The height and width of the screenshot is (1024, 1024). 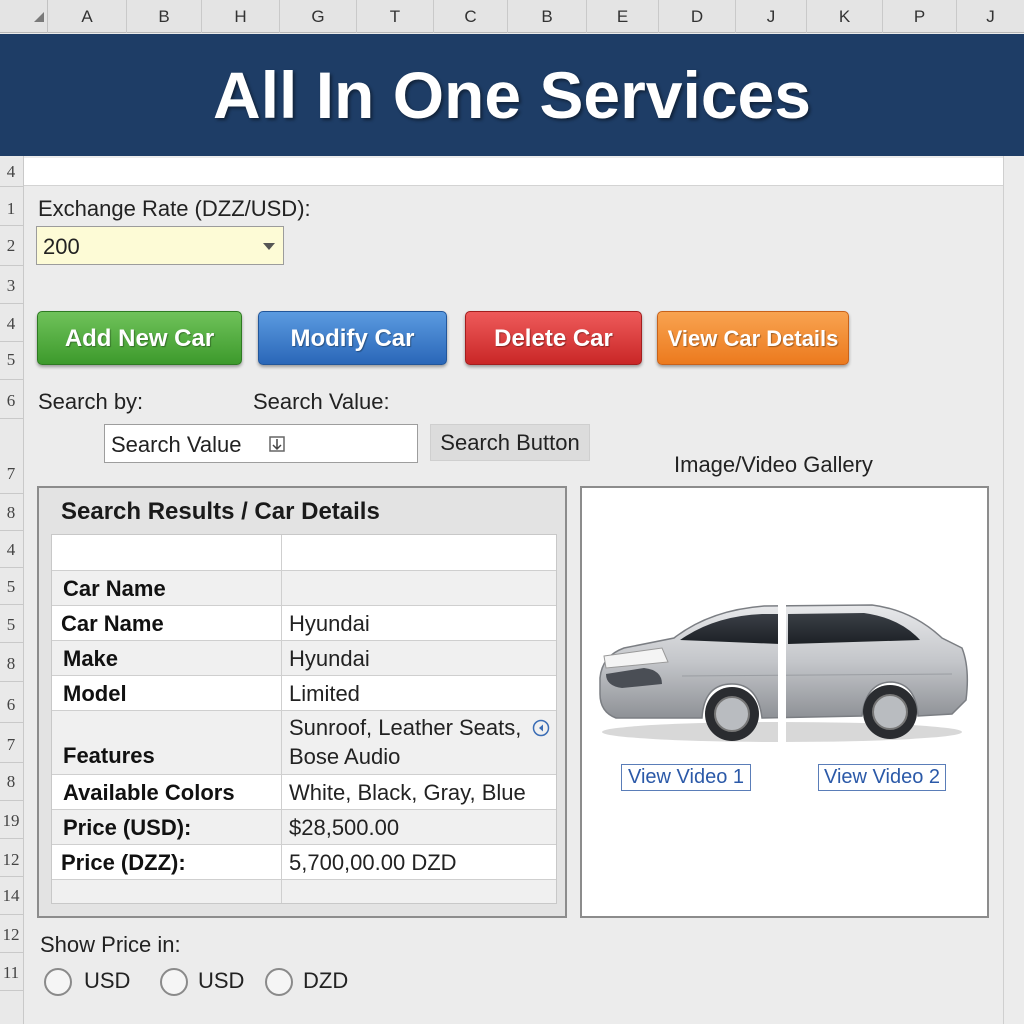 I want to click on corner-triangle-icon, so click(x=39, y=17).